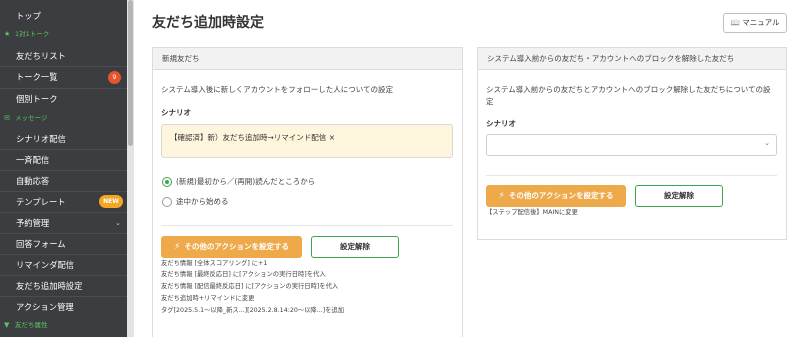 The image size is (800, 337). I want to click on sidebar-item-broadcast: 一斉配信, so click(63, 160).